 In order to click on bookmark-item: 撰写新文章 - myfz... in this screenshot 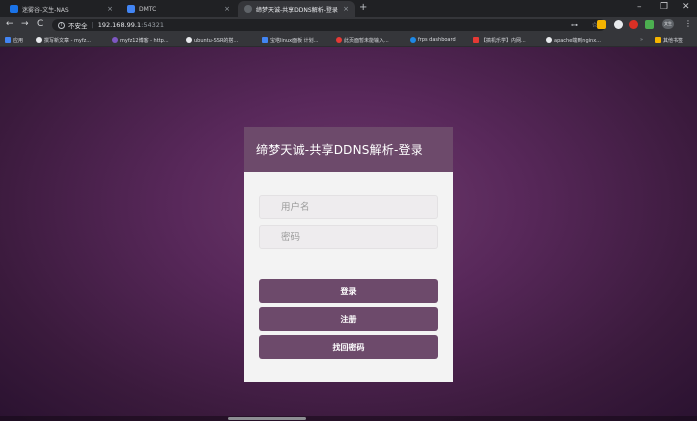, I will do `click(63, 40)`.